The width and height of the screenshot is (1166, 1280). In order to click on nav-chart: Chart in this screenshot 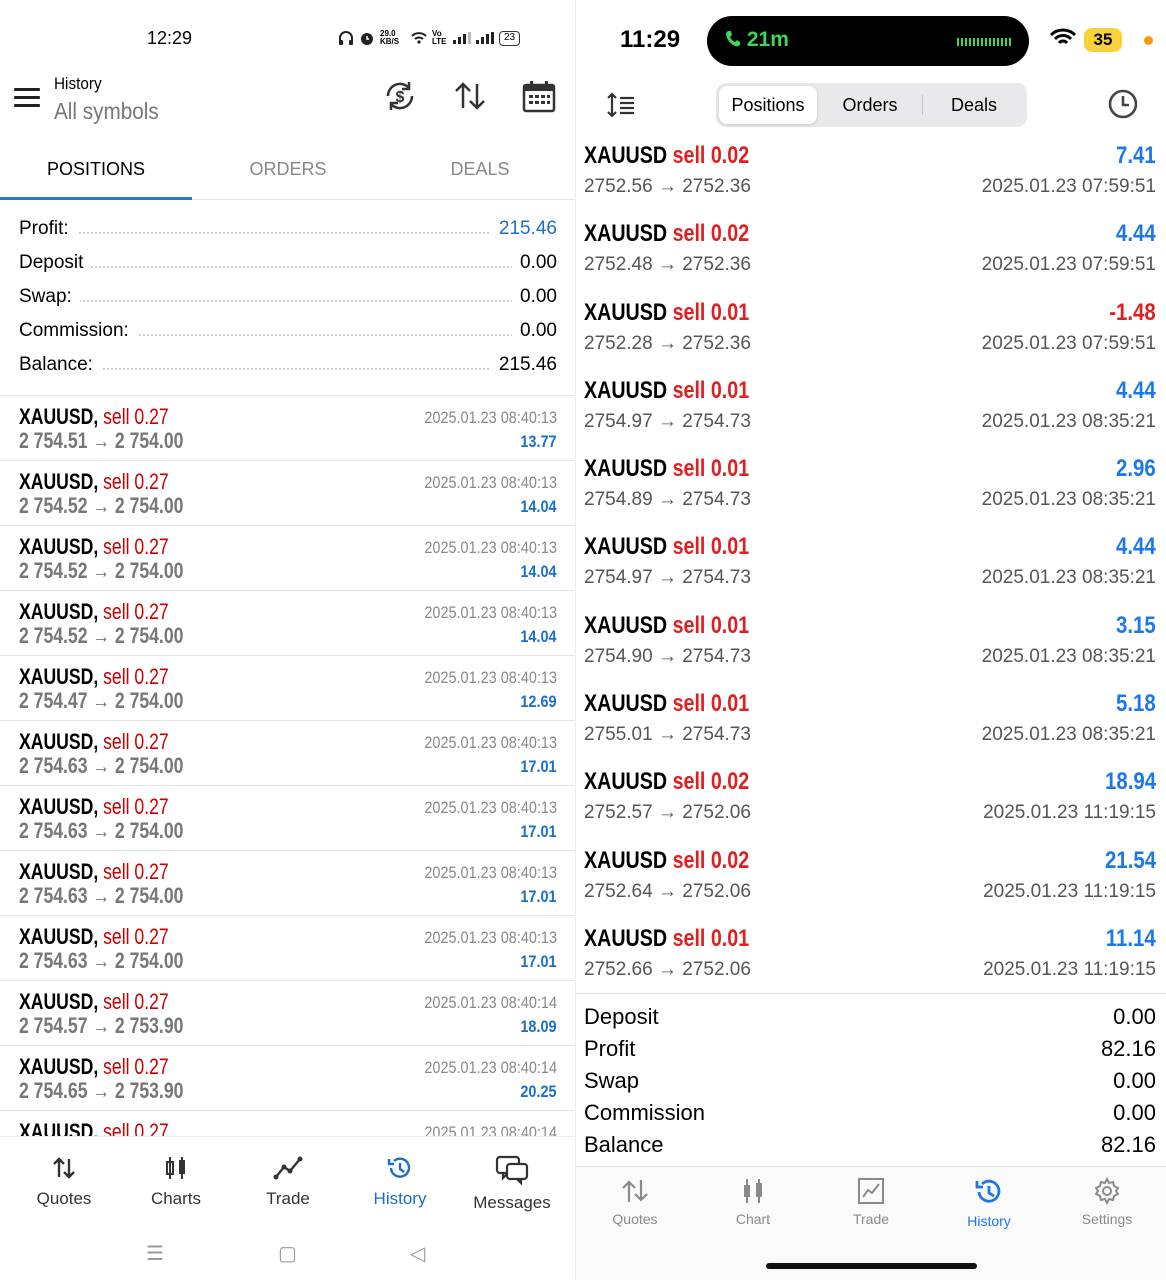, I will do `click(753, 1202)`.